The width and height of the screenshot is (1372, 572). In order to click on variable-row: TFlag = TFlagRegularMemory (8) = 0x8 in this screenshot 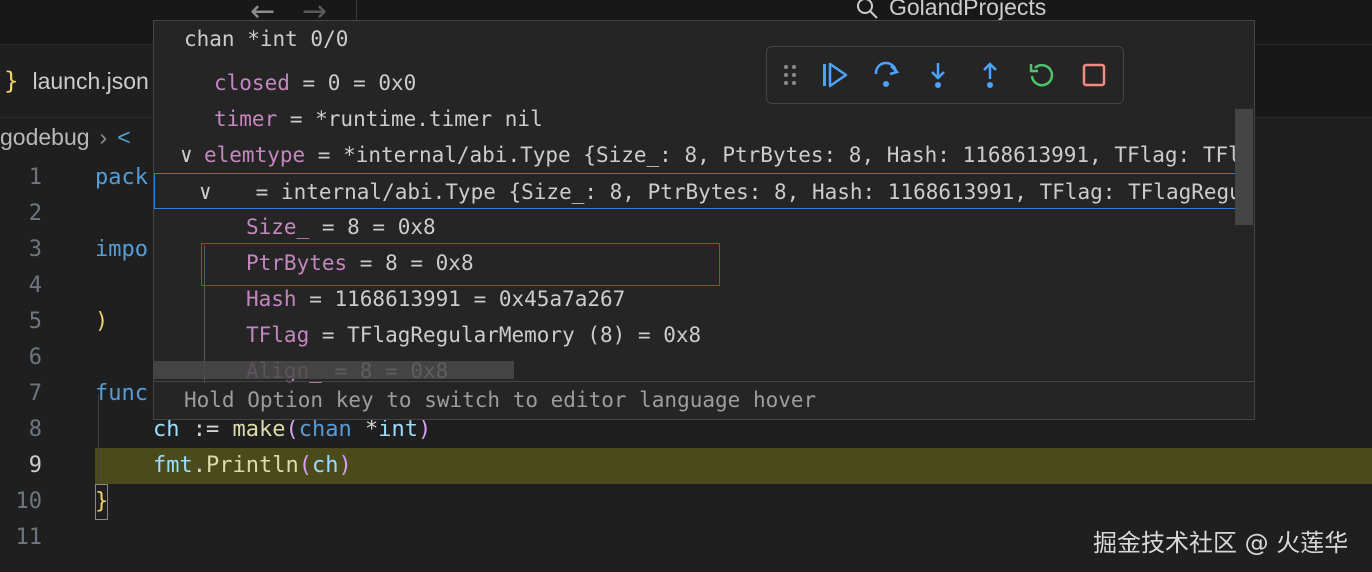, I will do `click(741, 335)`.